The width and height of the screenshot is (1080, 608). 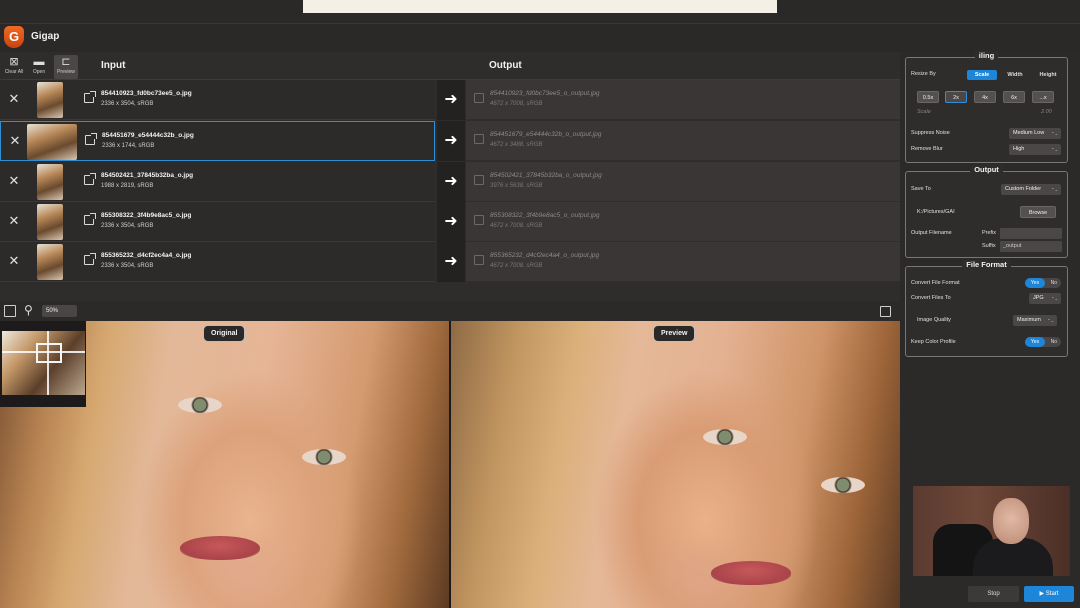 What do you see at coordinates (28, 310) in the screenshot?
I see `zoom-icon: ⚲` at bounding box center [28, 310].